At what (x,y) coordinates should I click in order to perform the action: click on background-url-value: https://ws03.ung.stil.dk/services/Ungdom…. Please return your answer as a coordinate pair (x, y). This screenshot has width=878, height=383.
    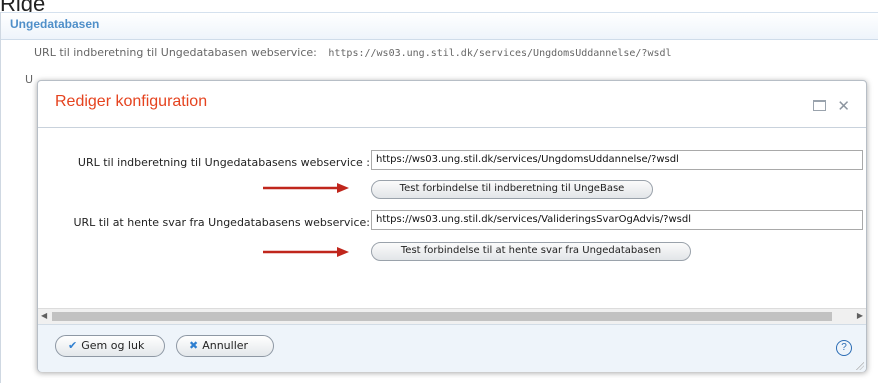
    Looking at the image, I should click on (500, 53).